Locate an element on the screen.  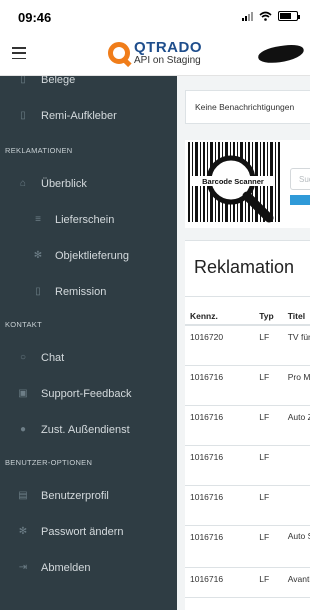
sidebar-item-remission: ▯ Remission is located at coordinates (88, 292).